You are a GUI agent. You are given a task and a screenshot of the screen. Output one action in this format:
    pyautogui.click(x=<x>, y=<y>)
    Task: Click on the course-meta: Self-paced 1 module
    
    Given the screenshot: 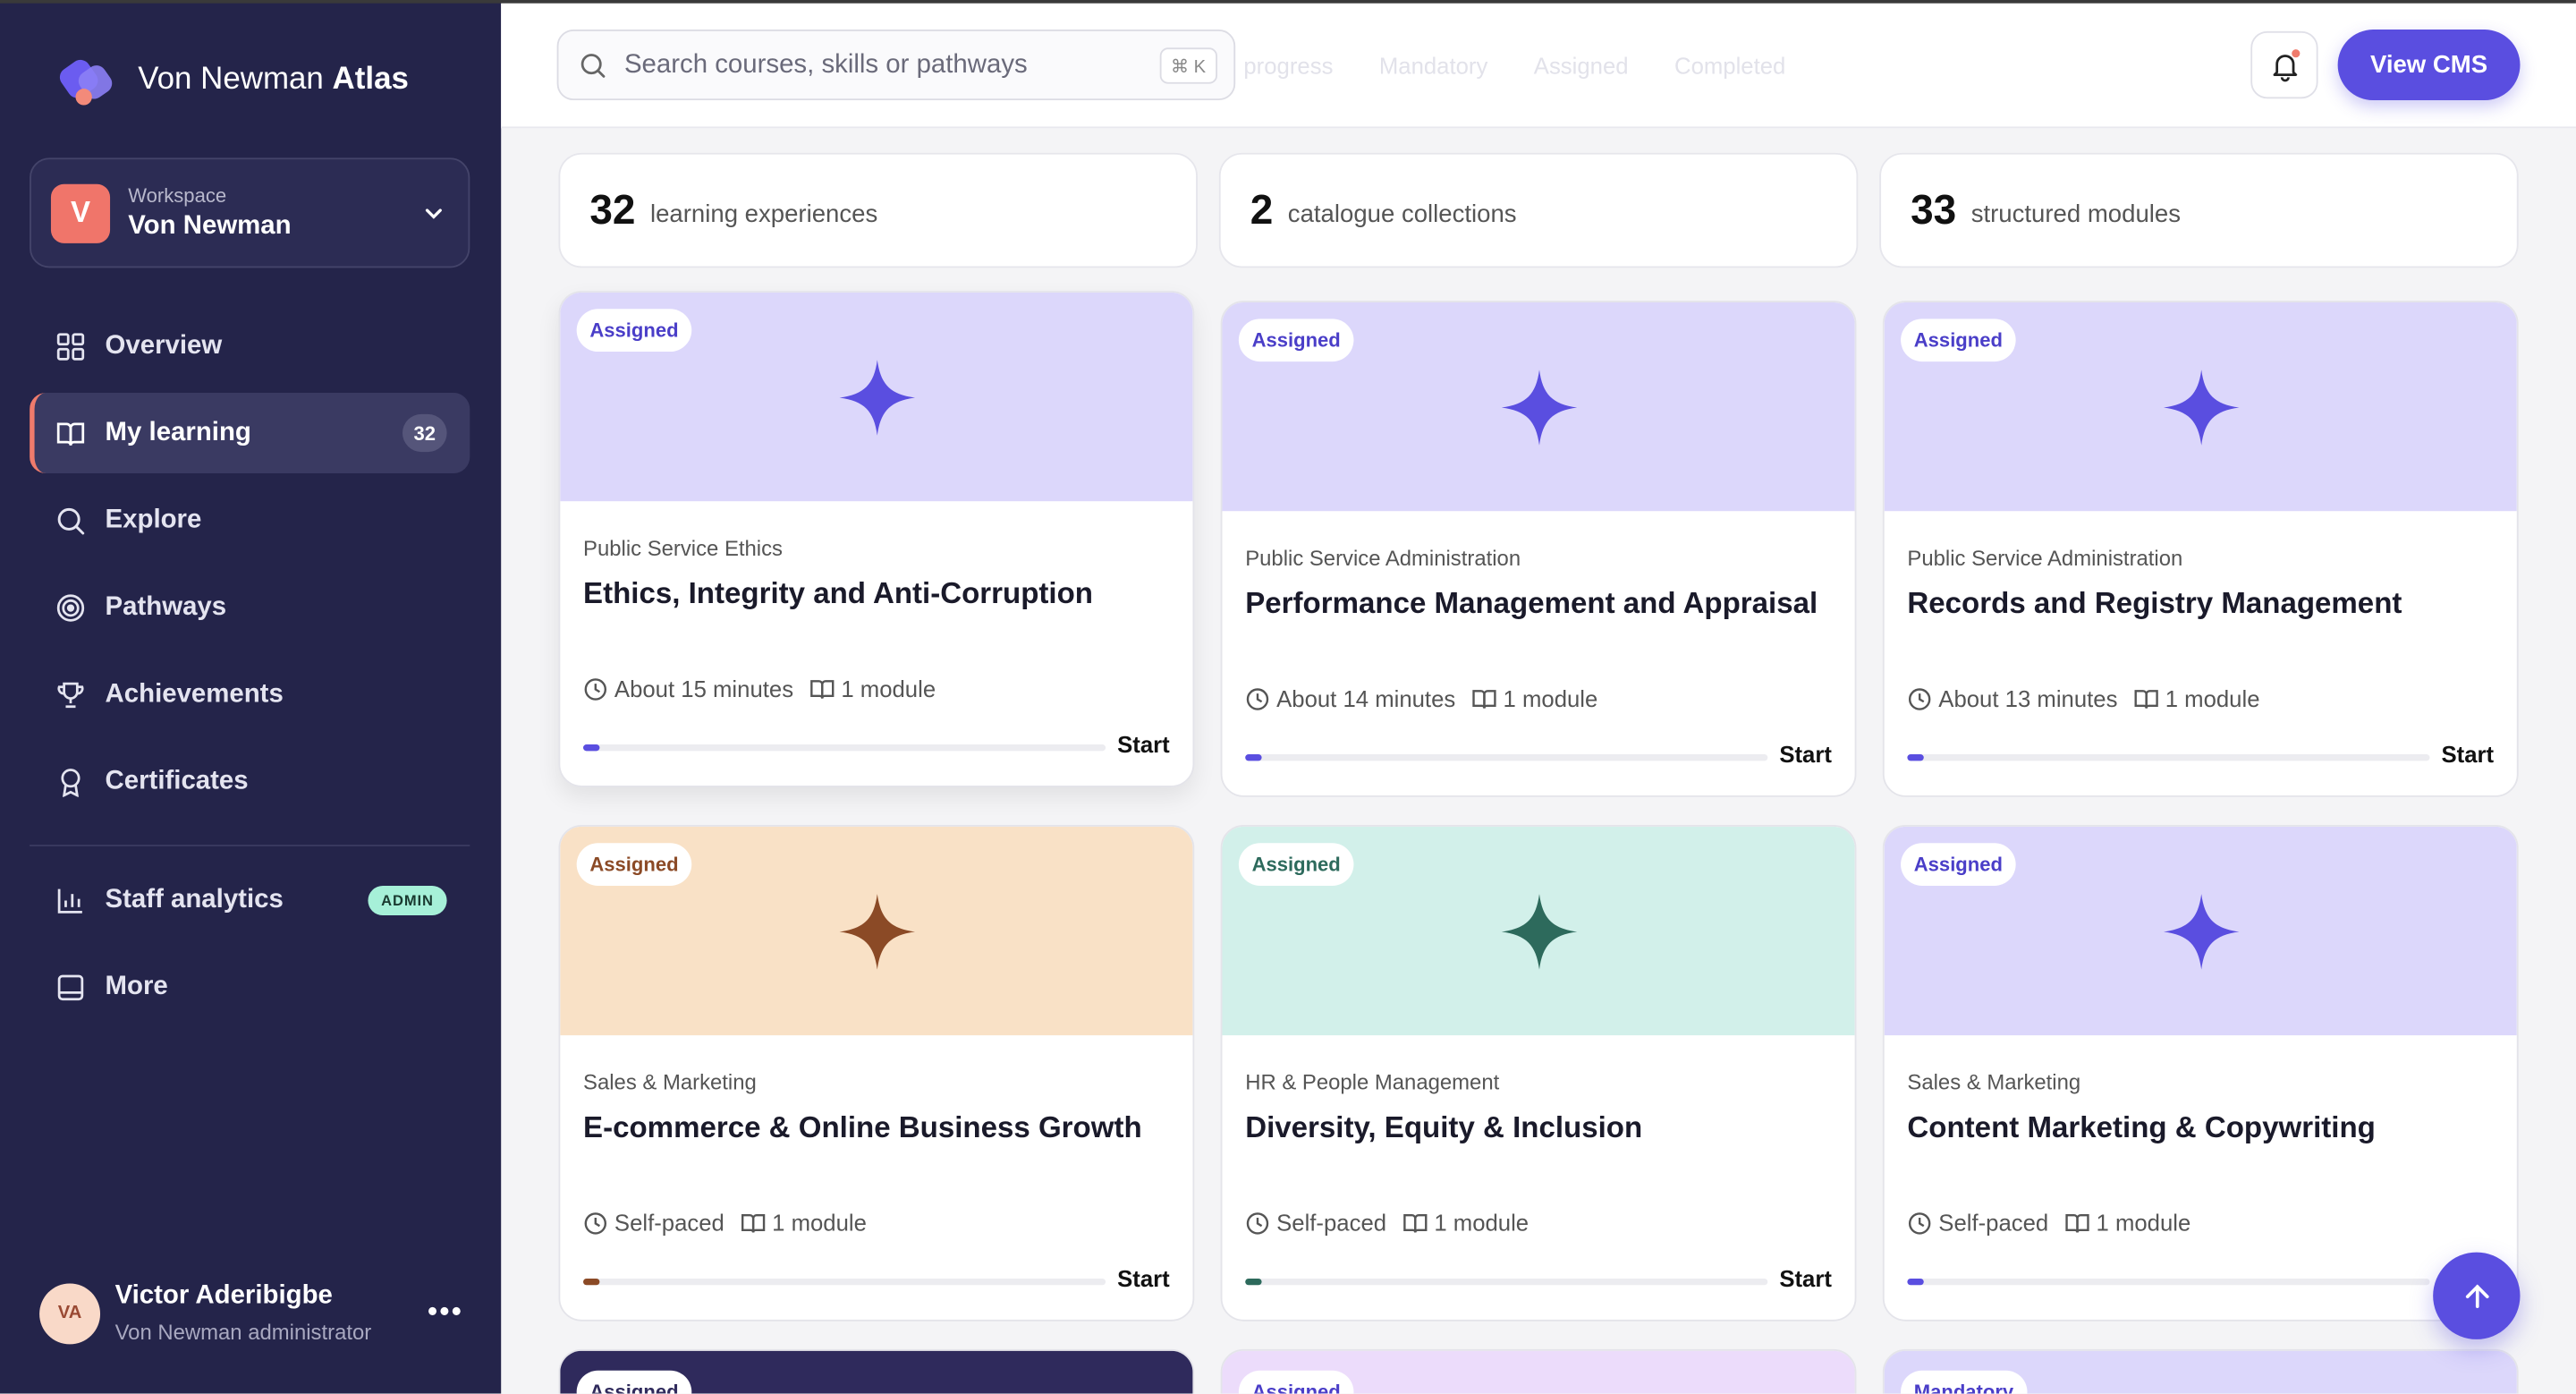 What is the action you would take?
    pyautogui.click(x=2048, y=1223)
    